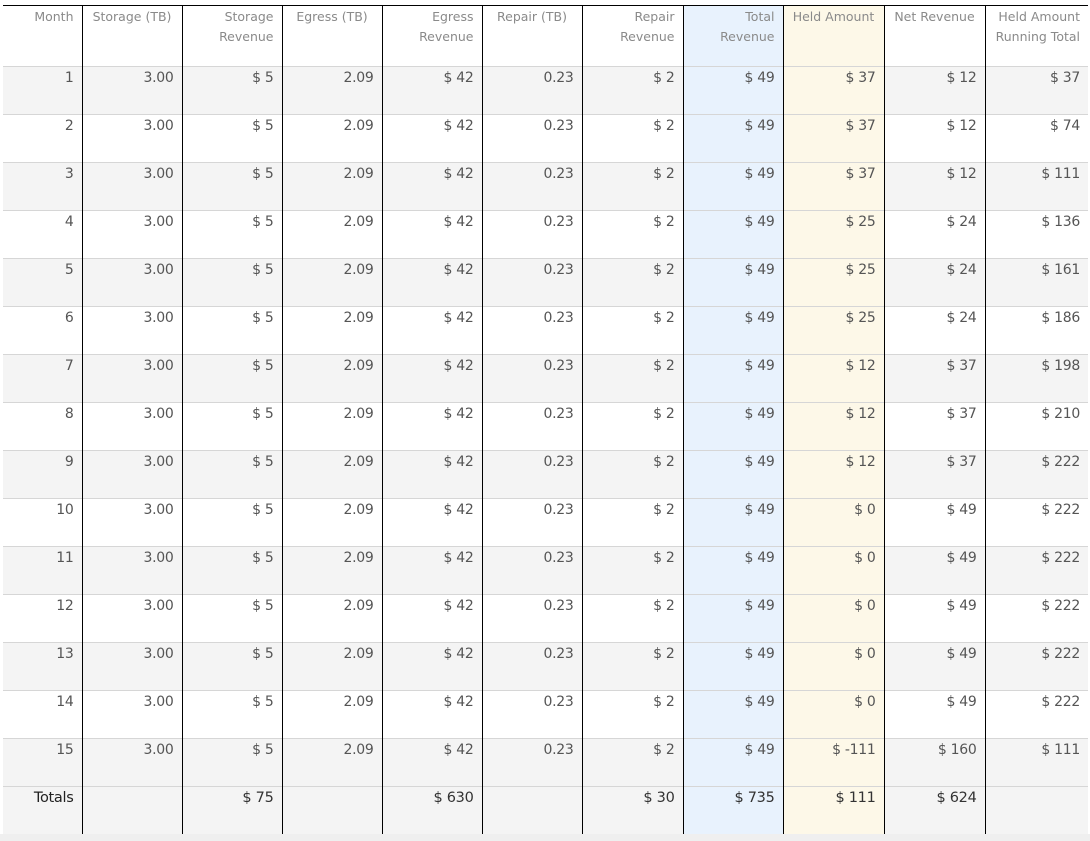 The height and width of the screenshot is (841, 1090). What do you see at coordinates (934, 762) in the screenshot?
I see `cell-net-revenue: $ 160` at bounding box center [934, 762].